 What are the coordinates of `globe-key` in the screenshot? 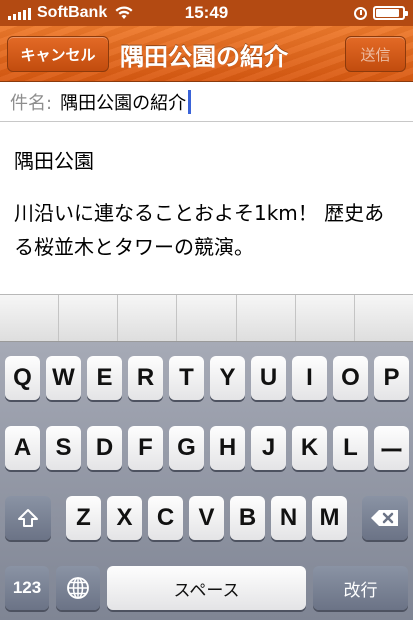 It's located at (78, 588).